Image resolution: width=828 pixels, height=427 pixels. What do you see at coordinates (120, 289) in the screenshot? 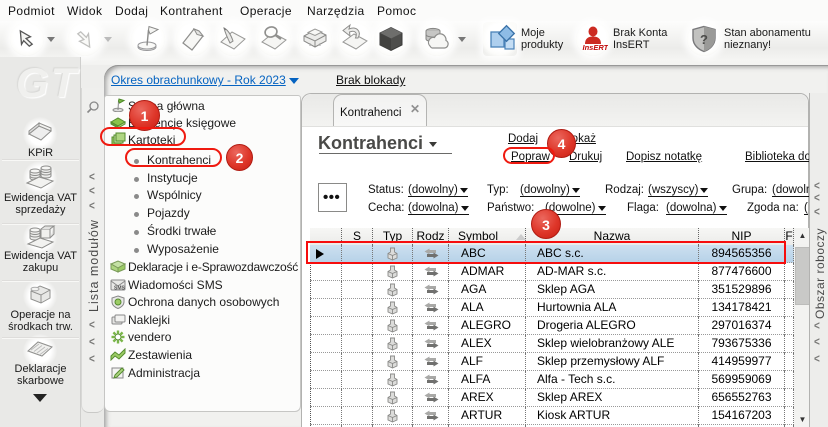
I see `svg-text: SMS` at bounding box center [120, 289].